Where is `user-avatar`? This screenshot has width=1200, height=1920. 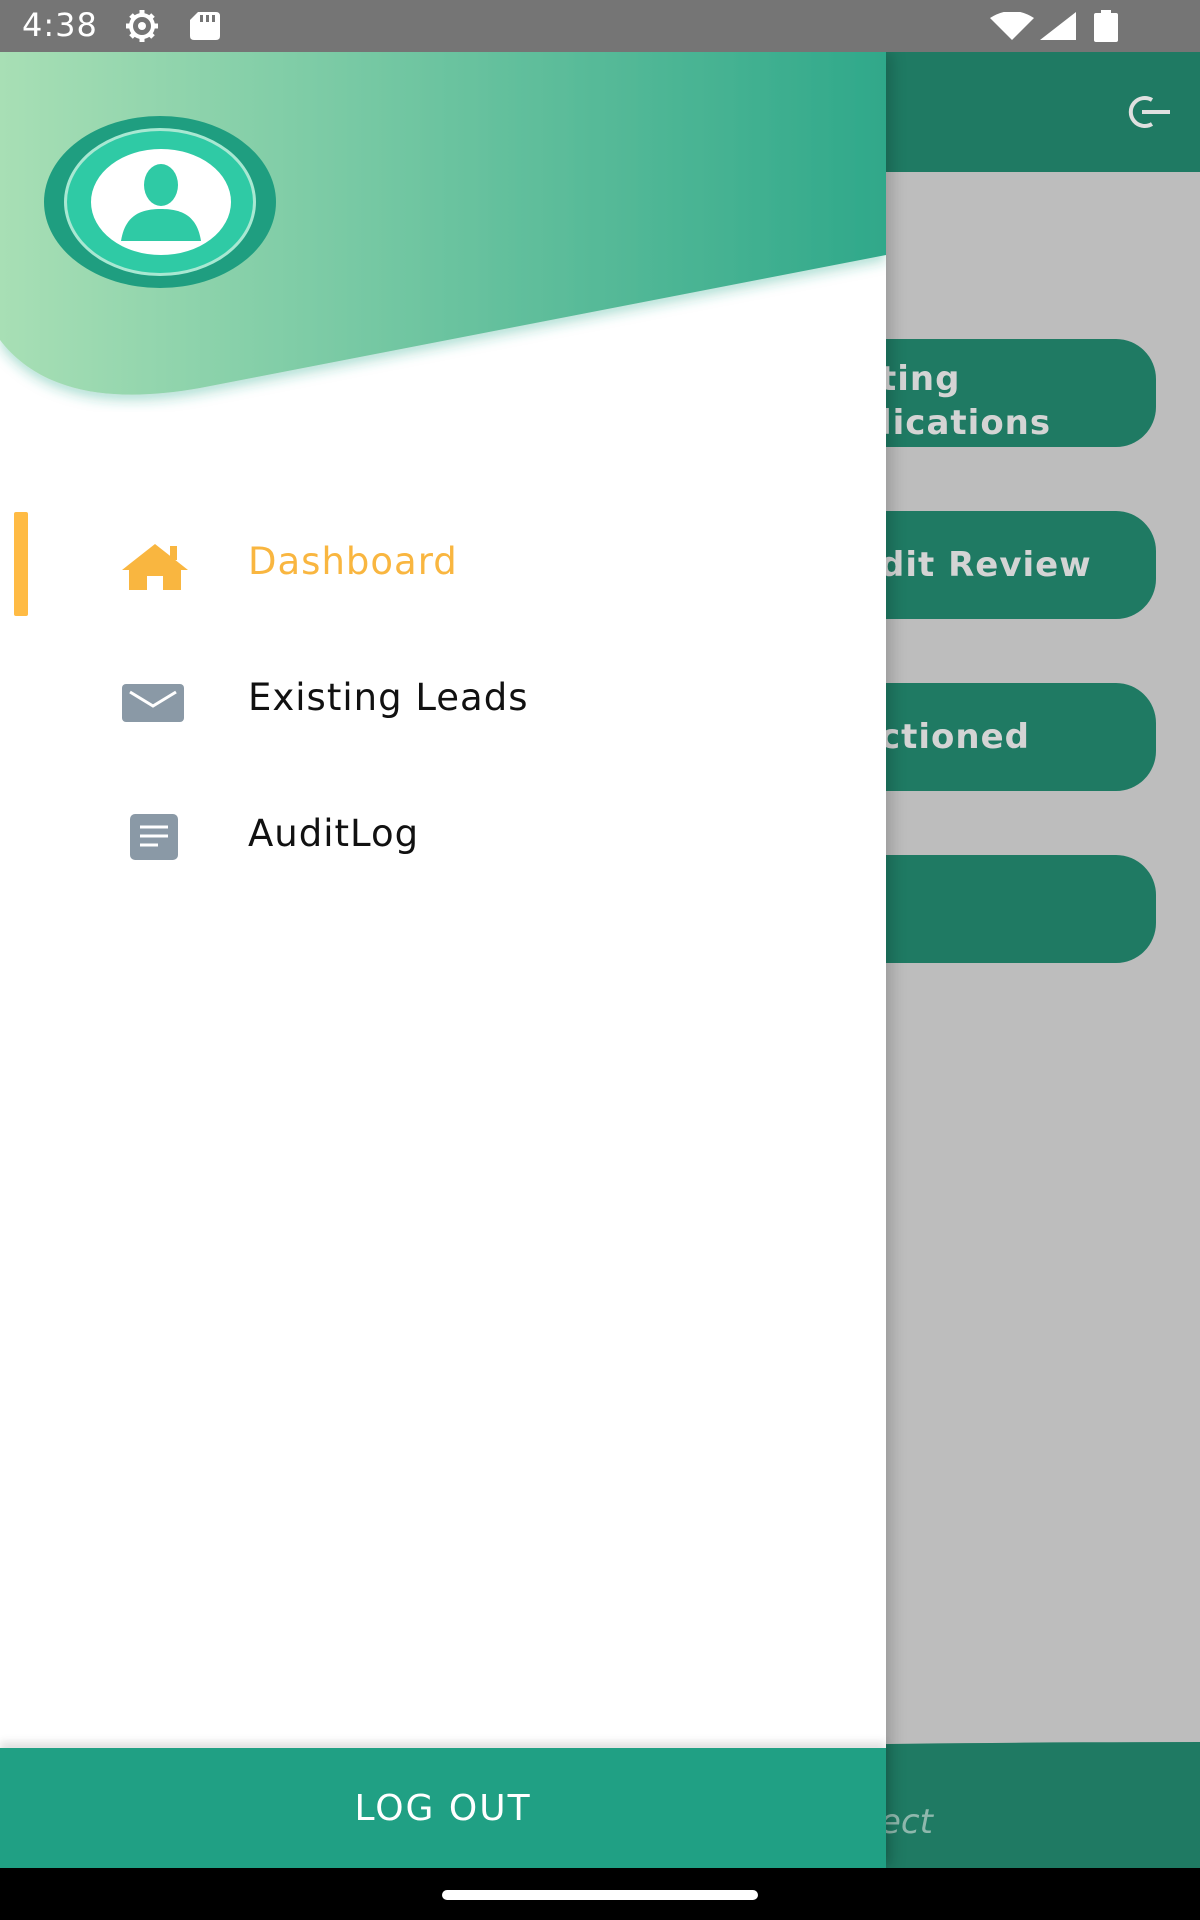 user-avatar is located at coordinates (160, 202).